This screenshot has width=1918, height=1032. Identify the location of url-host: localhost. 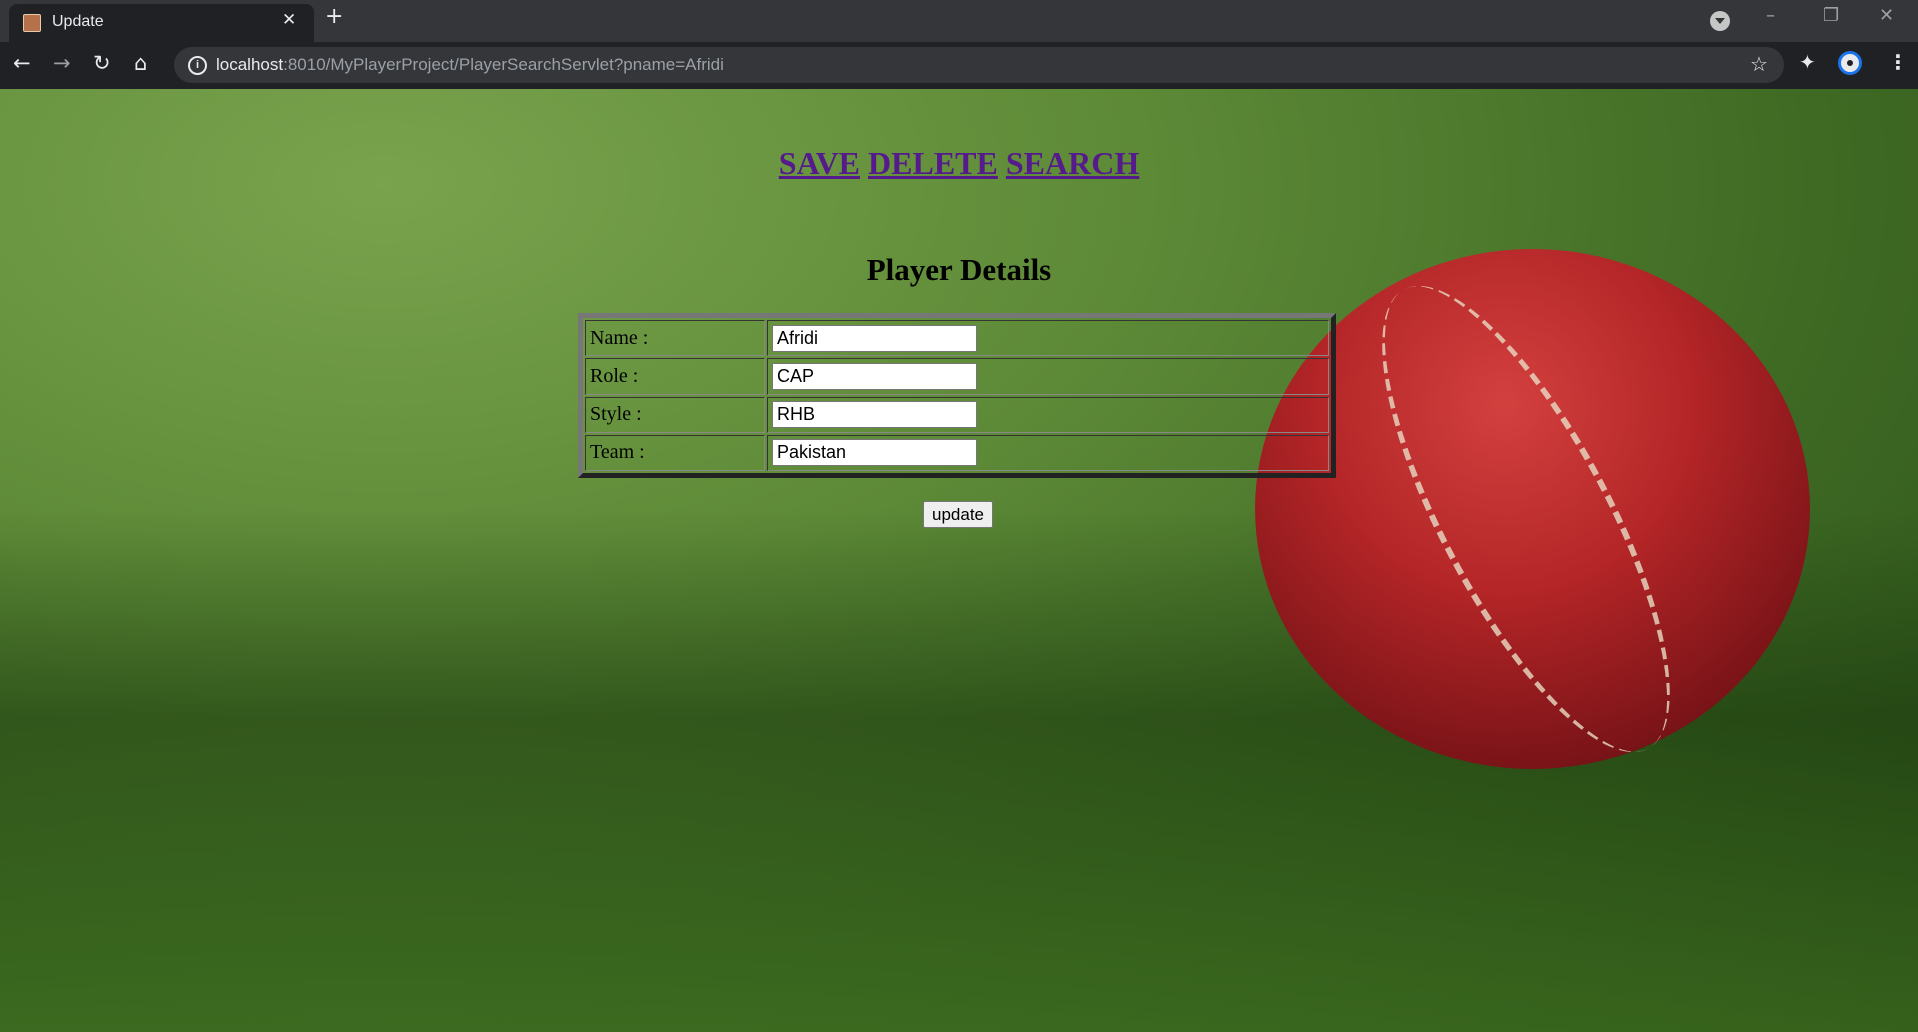
(250, 64).